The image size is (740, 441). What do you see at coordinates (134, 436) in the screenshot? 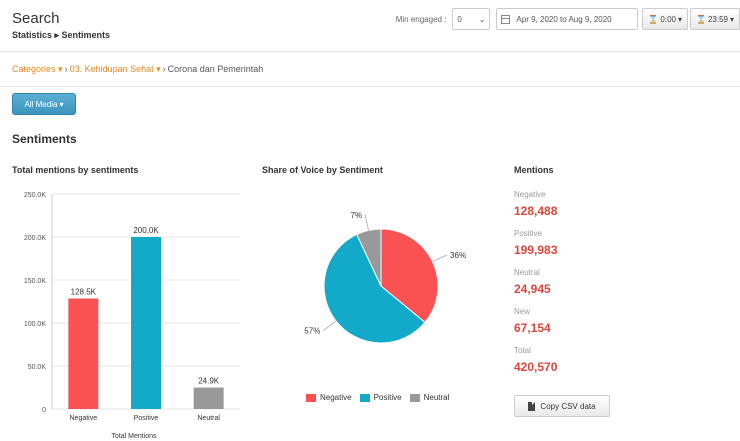
I see `x-axis-label: Total Mentions` at bounding box center [134, 436].